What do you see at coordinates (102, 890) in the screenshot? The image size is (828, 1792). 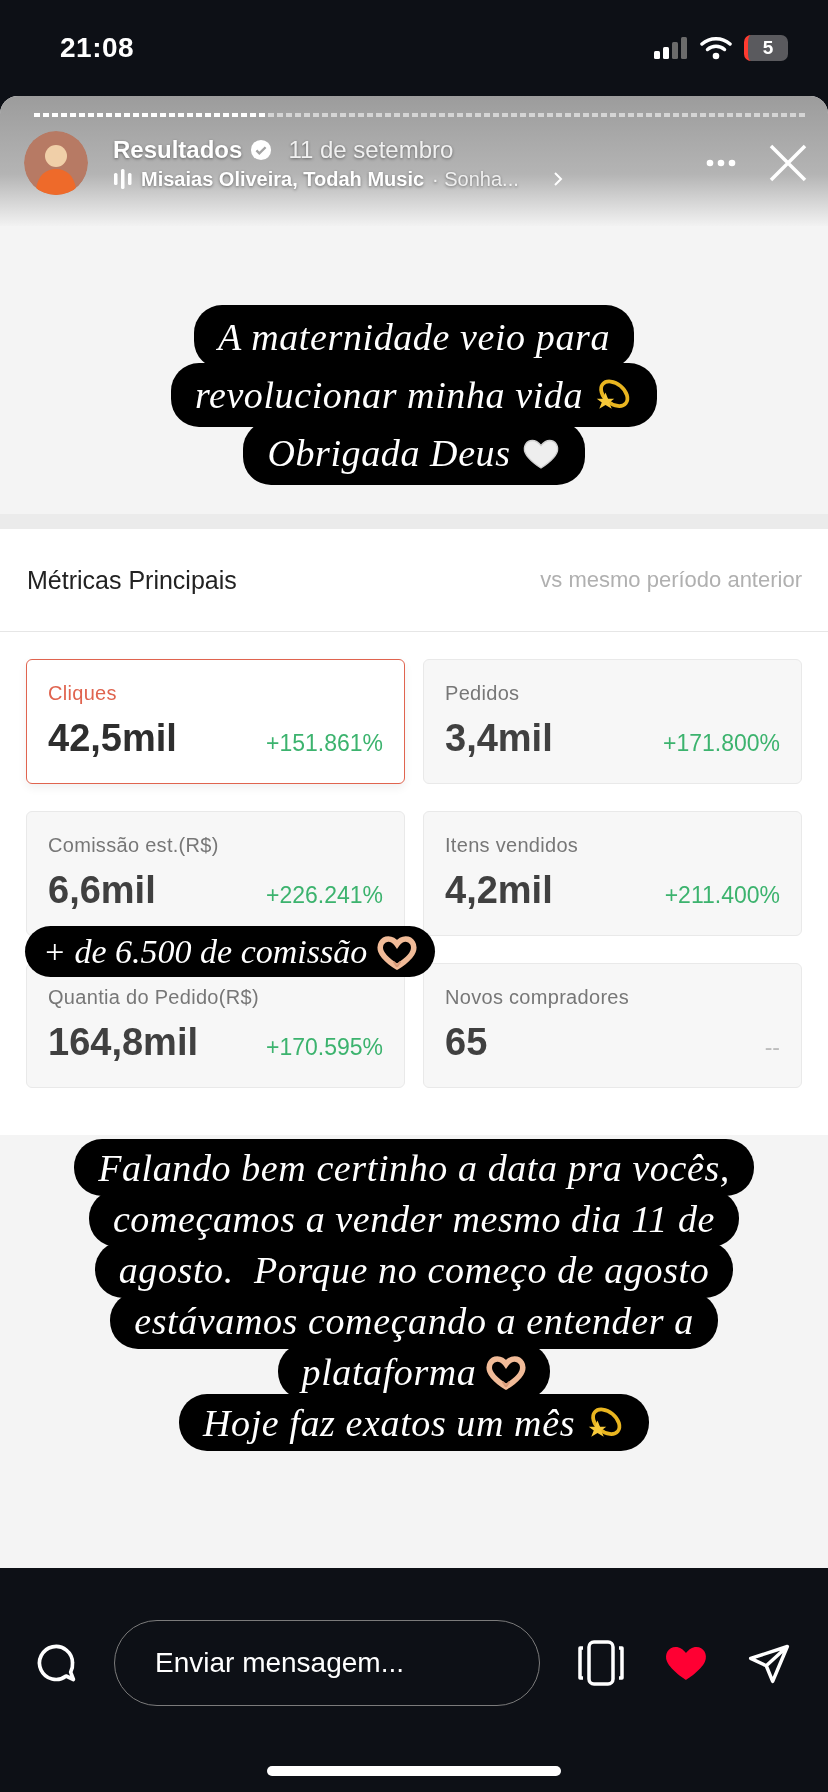 I see `metric-value: 6,6mil` at bounding box center [102, 890].